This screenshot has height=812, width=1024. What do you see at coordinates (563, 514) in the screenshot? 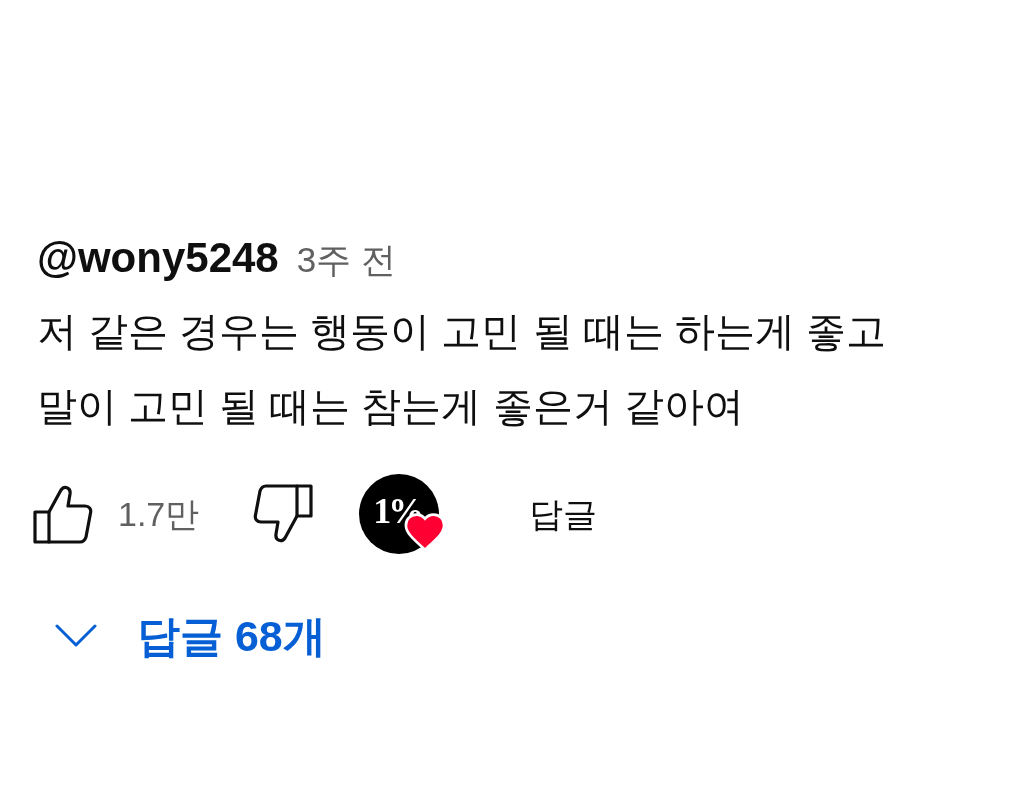
I see `reply-button: 답글` at bounding box center [563, 514].